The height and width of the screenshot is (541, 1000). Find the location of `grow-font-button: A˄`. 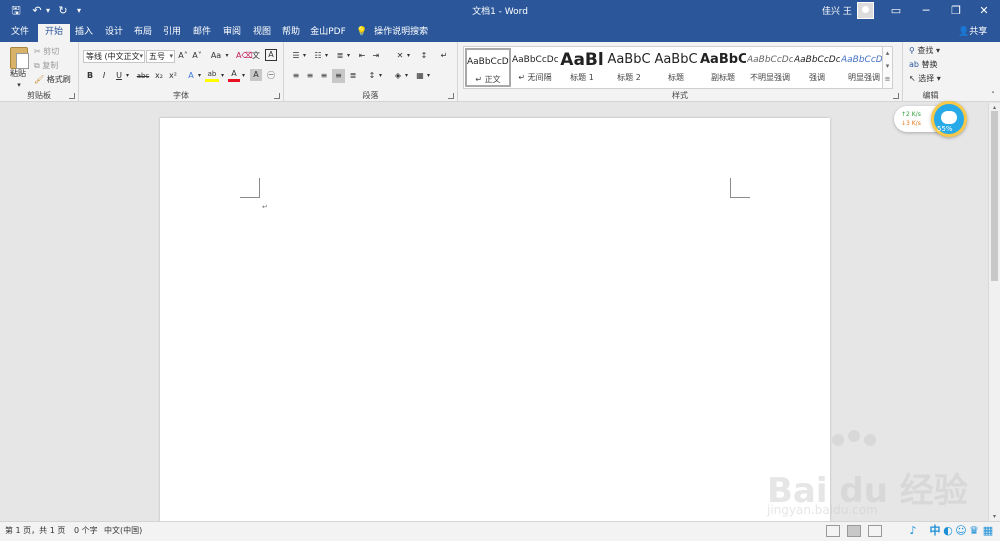

grow-font-button: A˄ is located at coordinates (183, 56).